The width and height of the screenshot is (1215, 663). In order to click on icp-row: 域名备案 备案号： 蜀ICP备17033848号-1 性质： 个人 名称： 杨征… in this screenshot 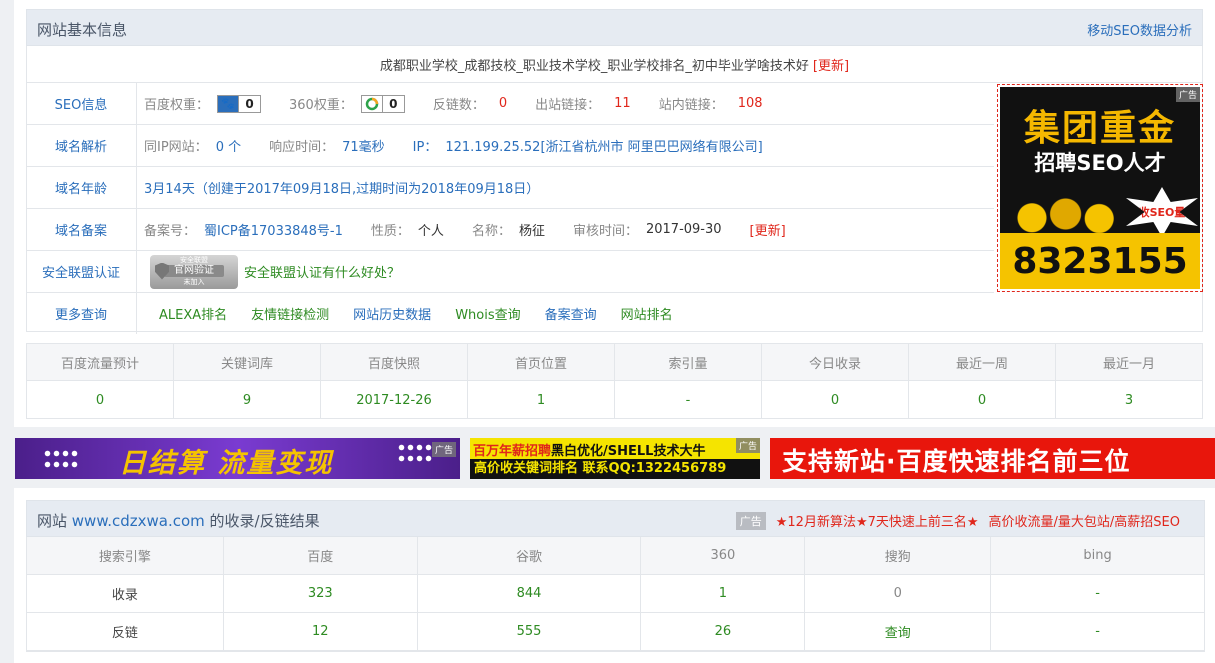, I will do `click(510, 230)`.